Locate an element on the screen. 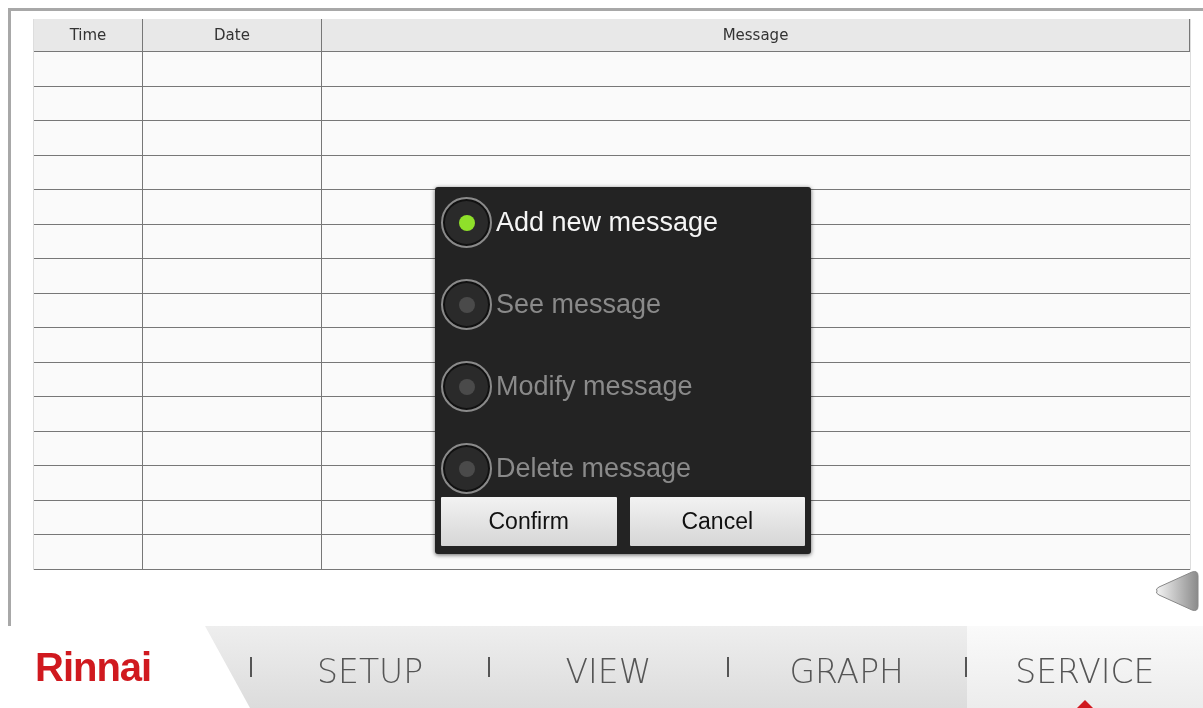 Image resolution: width=1203 pixels, height=708 pixels. radio-option: See message is located at coordinates (623, 304).